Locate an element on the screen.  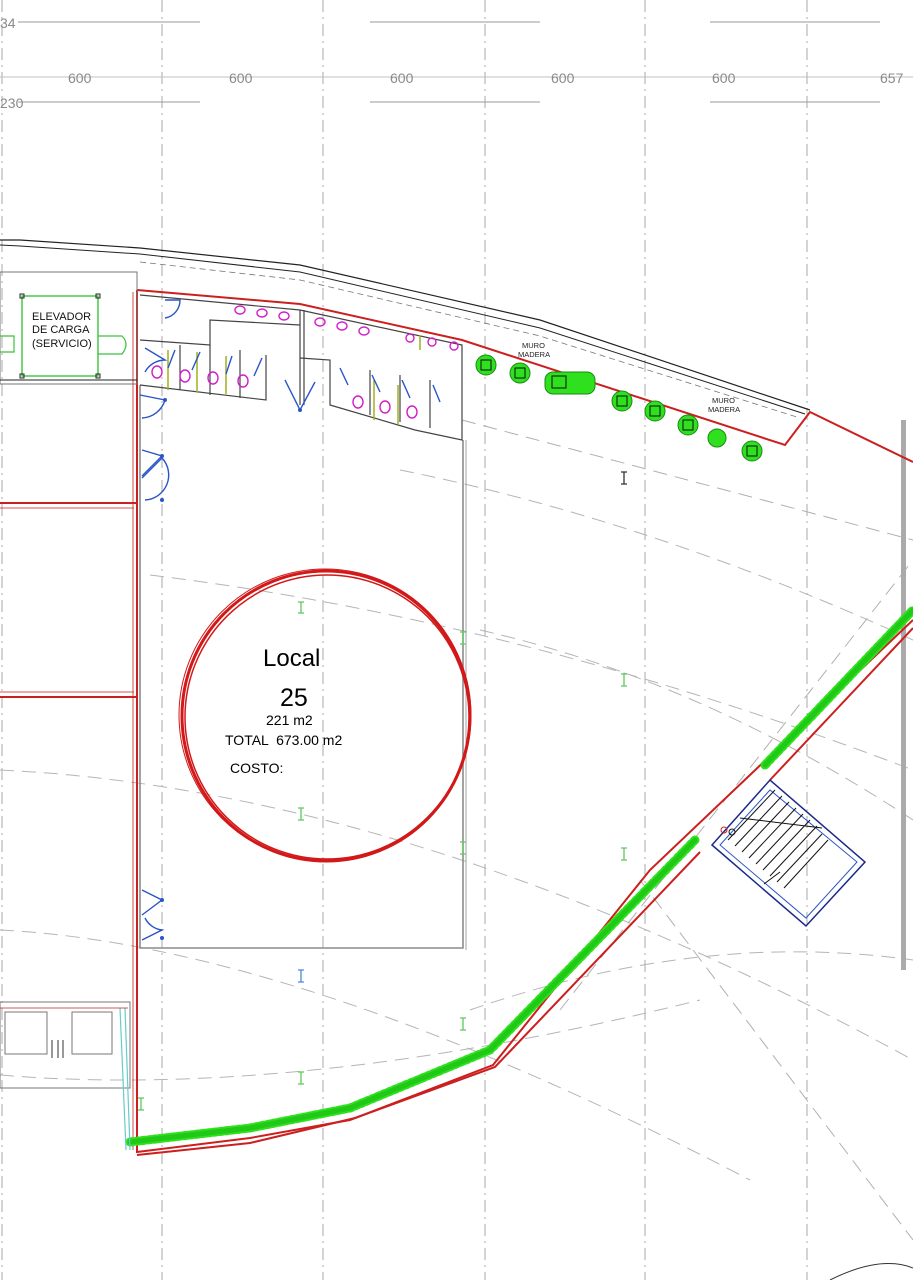
highlight-circle is located at coordinates (325, 715).